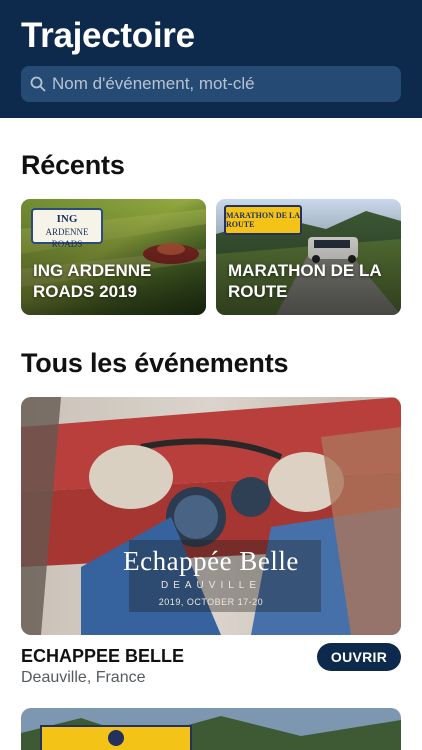 The width and height of the screenshot is (422, 750). Describe the element at coordinates (67, 238) in the screenshot. I see `logo-line-2: ARDENNE ROADS` at that location.